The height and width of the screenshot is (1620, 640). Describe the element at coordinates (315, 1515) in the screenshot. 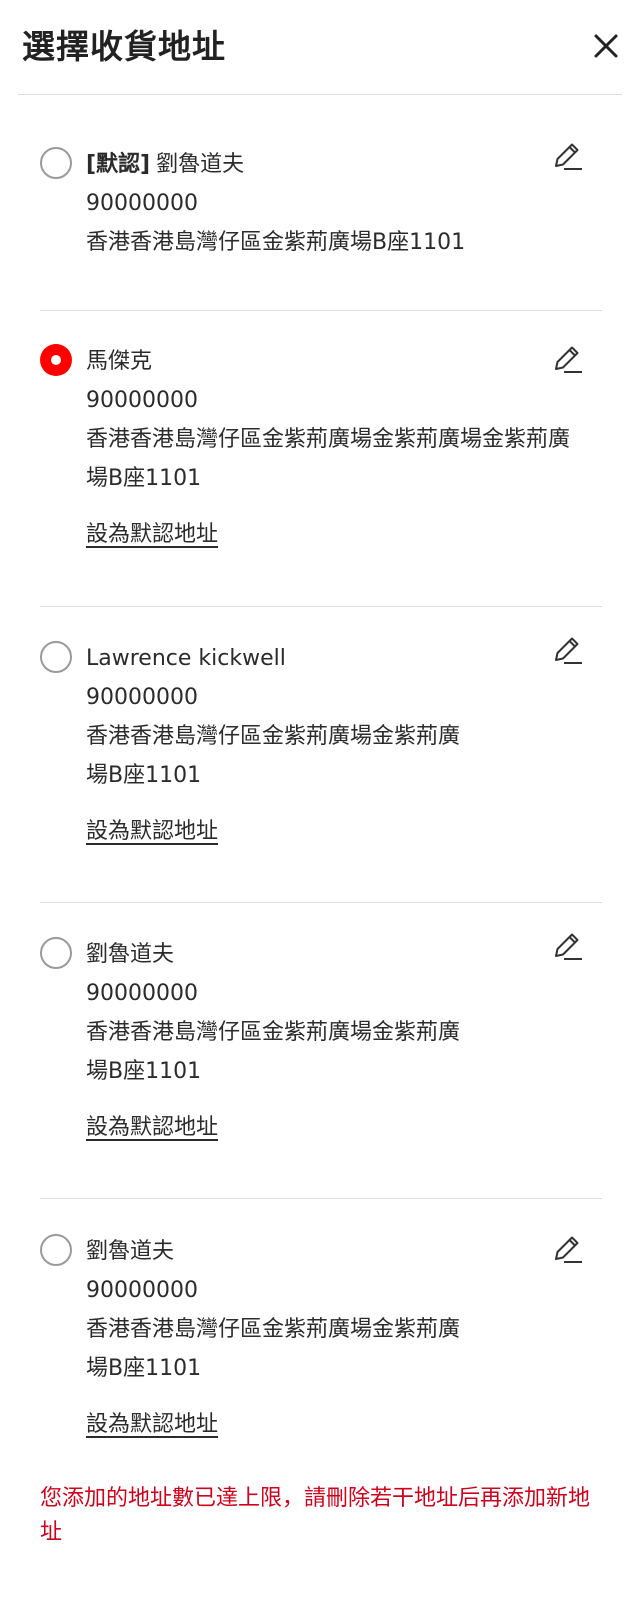

I see `address-limit-message: 您添加的地址數已達上限，請刪除若干地址后再添加新地址` at that location.